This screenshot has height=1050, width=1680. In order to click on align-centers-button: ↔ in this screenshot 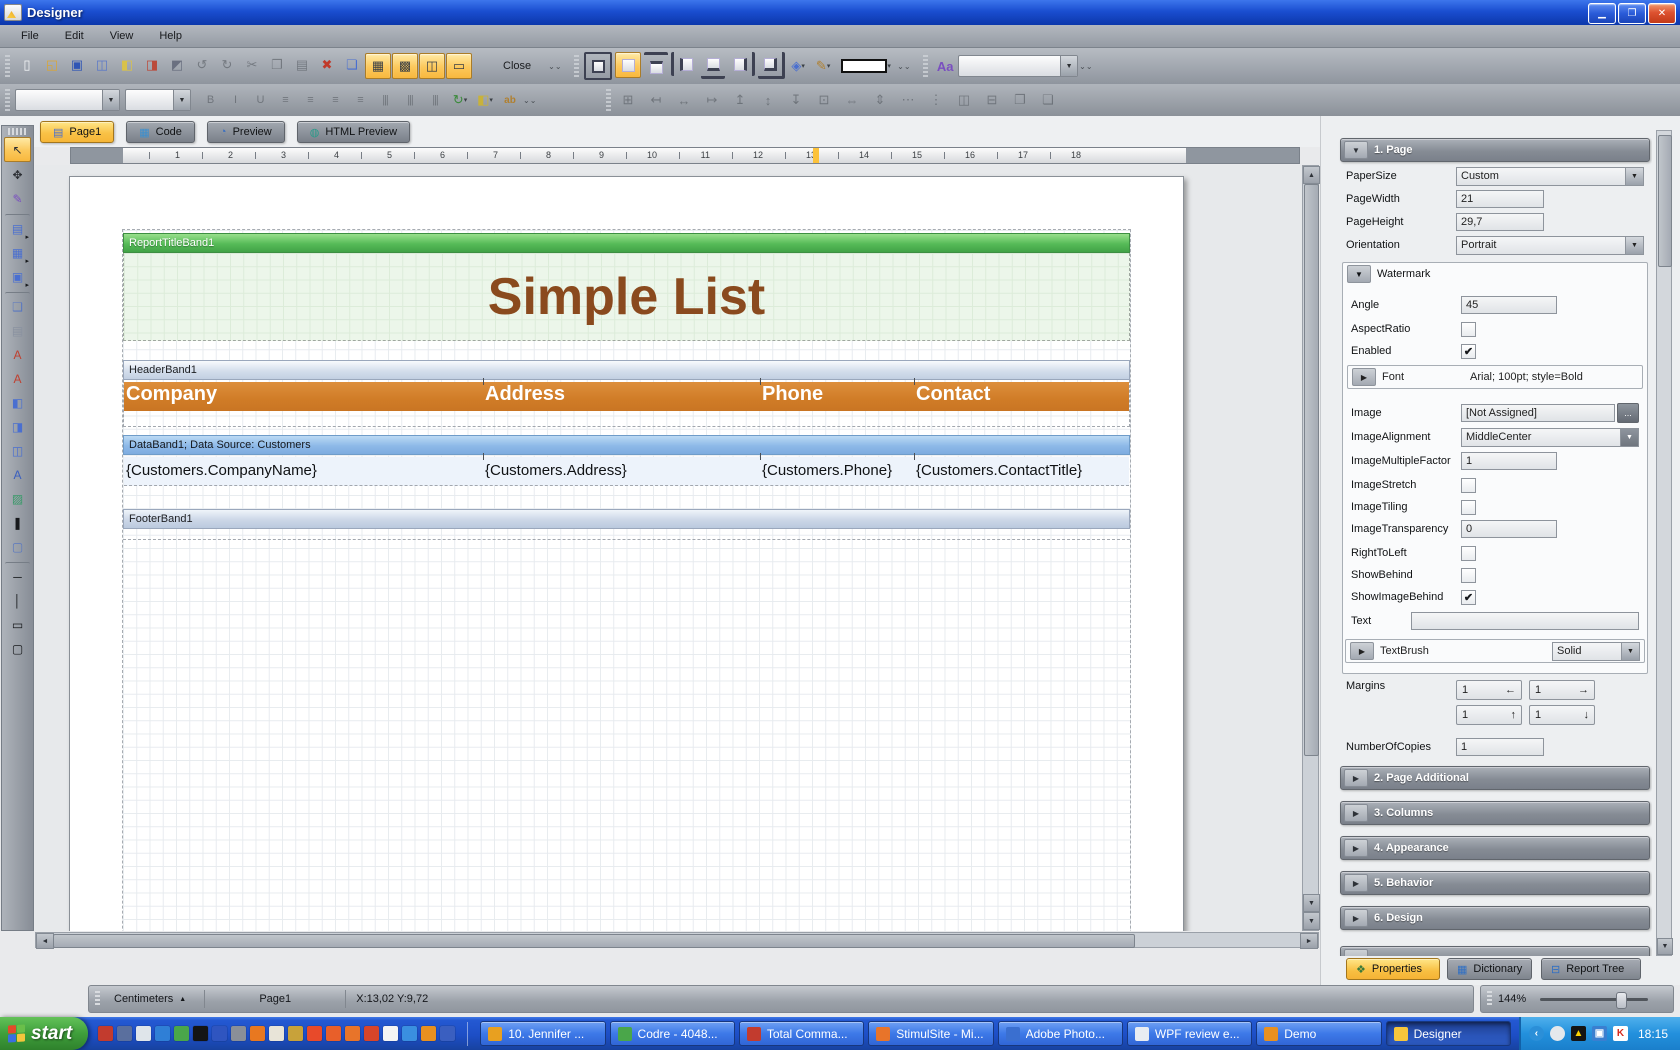, I will do `click(684, 100)`.